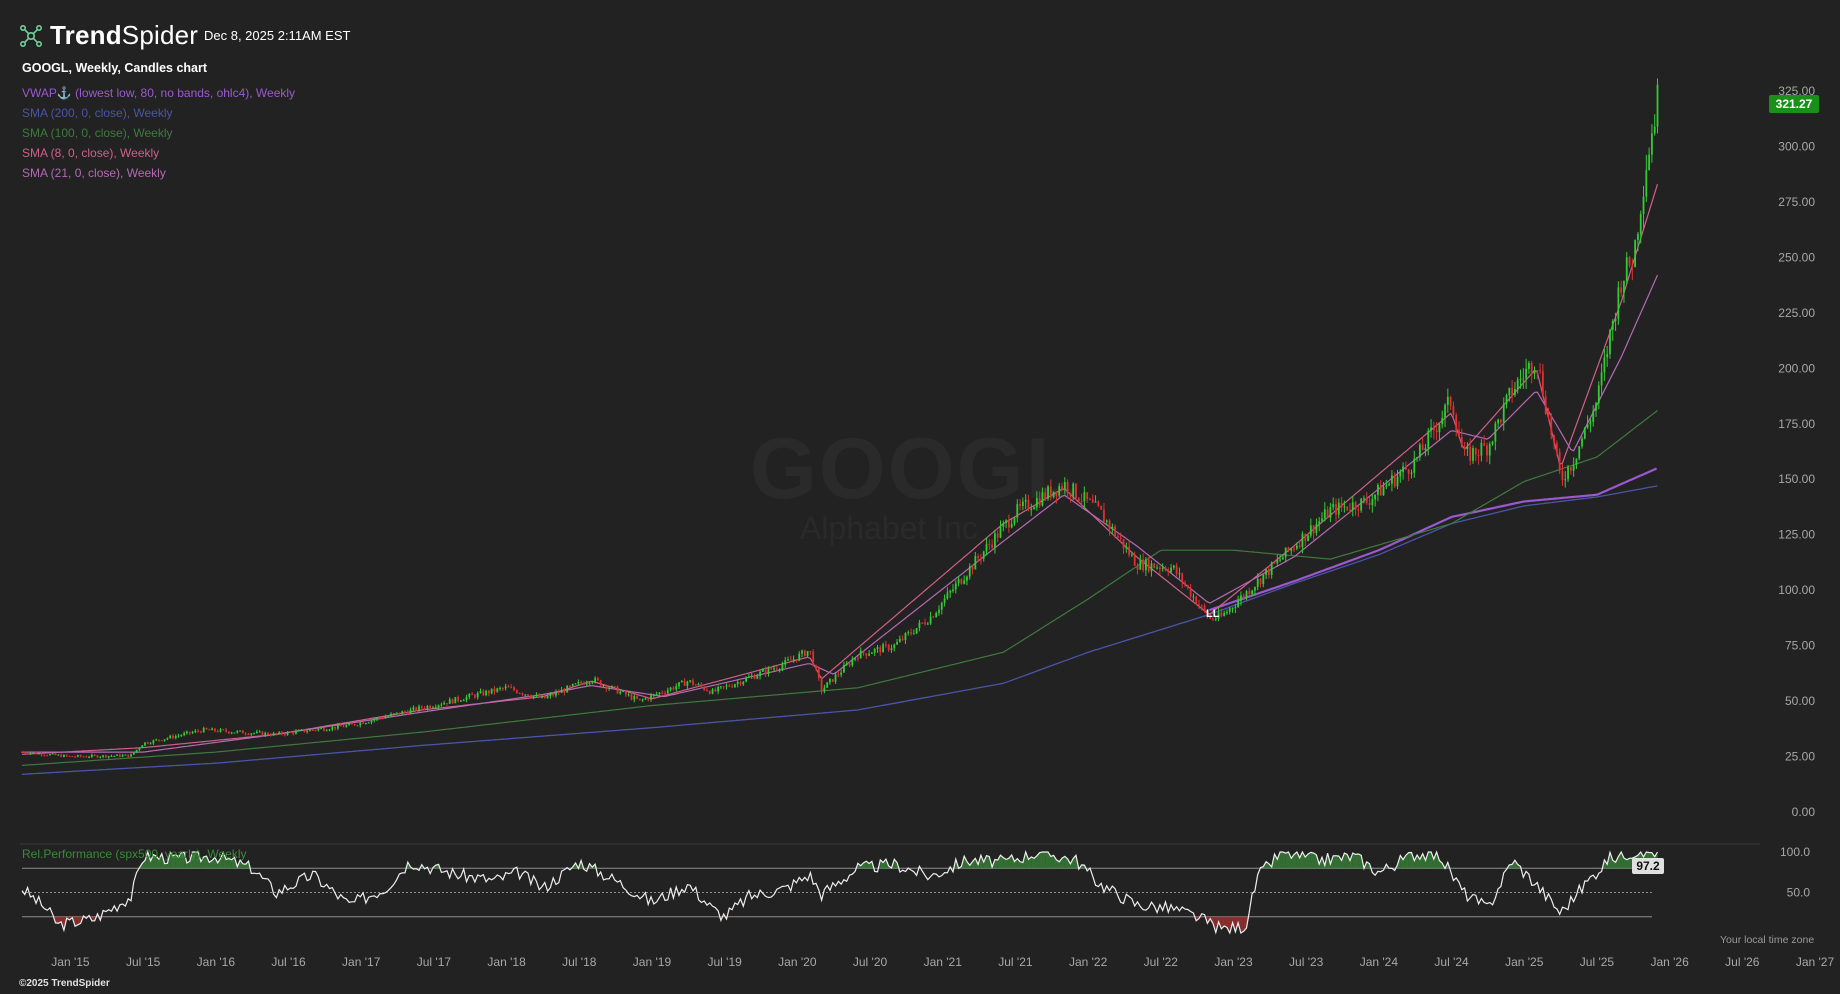  Describe the element at coordinates (1213, 614) in the screenshot. I see `anchor-low-marker: LL` at that location.